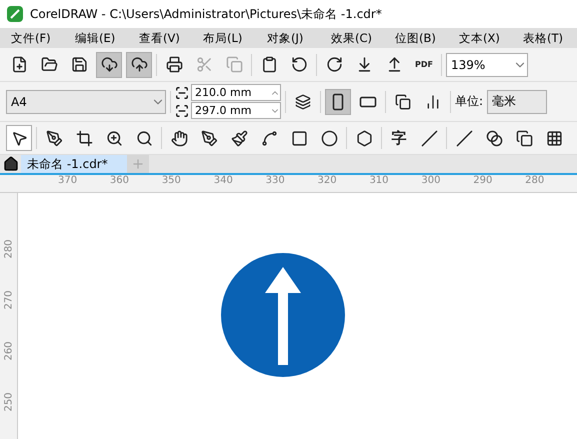  I want to click on ruler-label: 290, so click(483, 181).